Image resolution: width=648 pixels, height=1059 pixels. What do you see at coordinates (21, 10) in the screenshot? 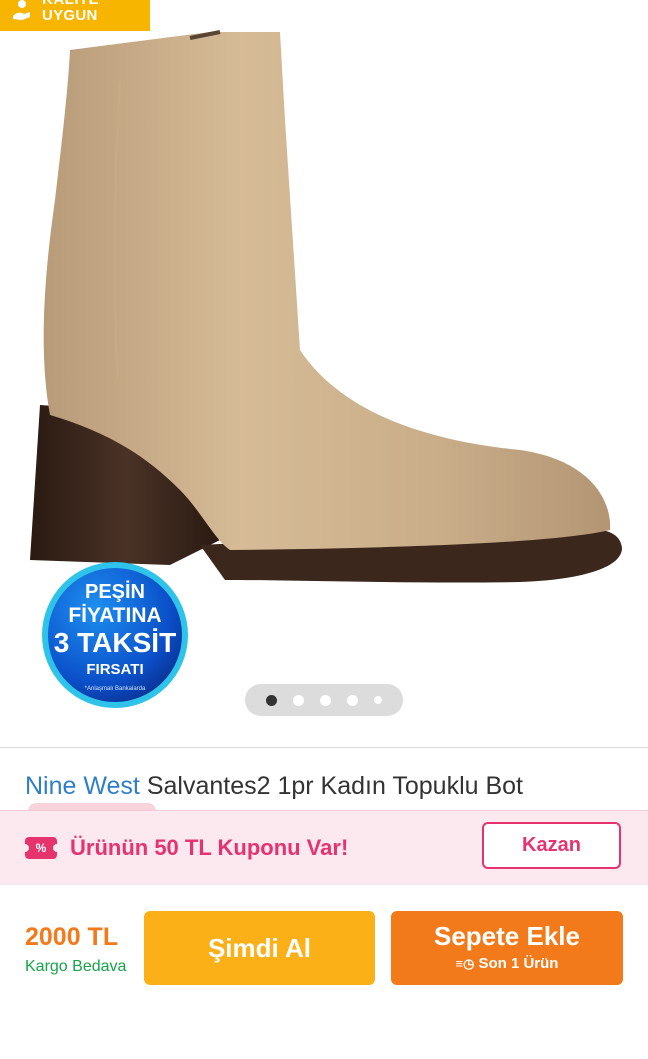
I see `hand-coin-icon` at bounding box center [21, 10].